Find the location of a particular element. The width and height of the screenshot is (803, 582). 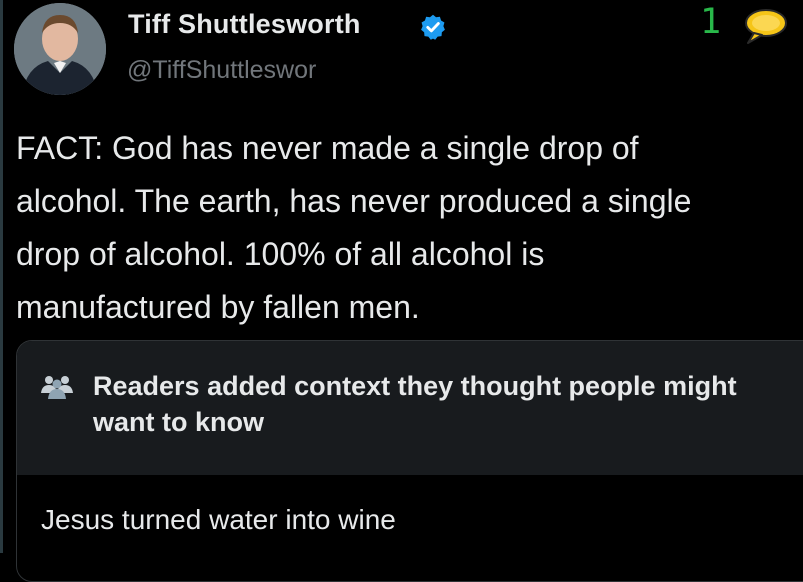

verified-badge-icon is located at coordinates (433, 27).